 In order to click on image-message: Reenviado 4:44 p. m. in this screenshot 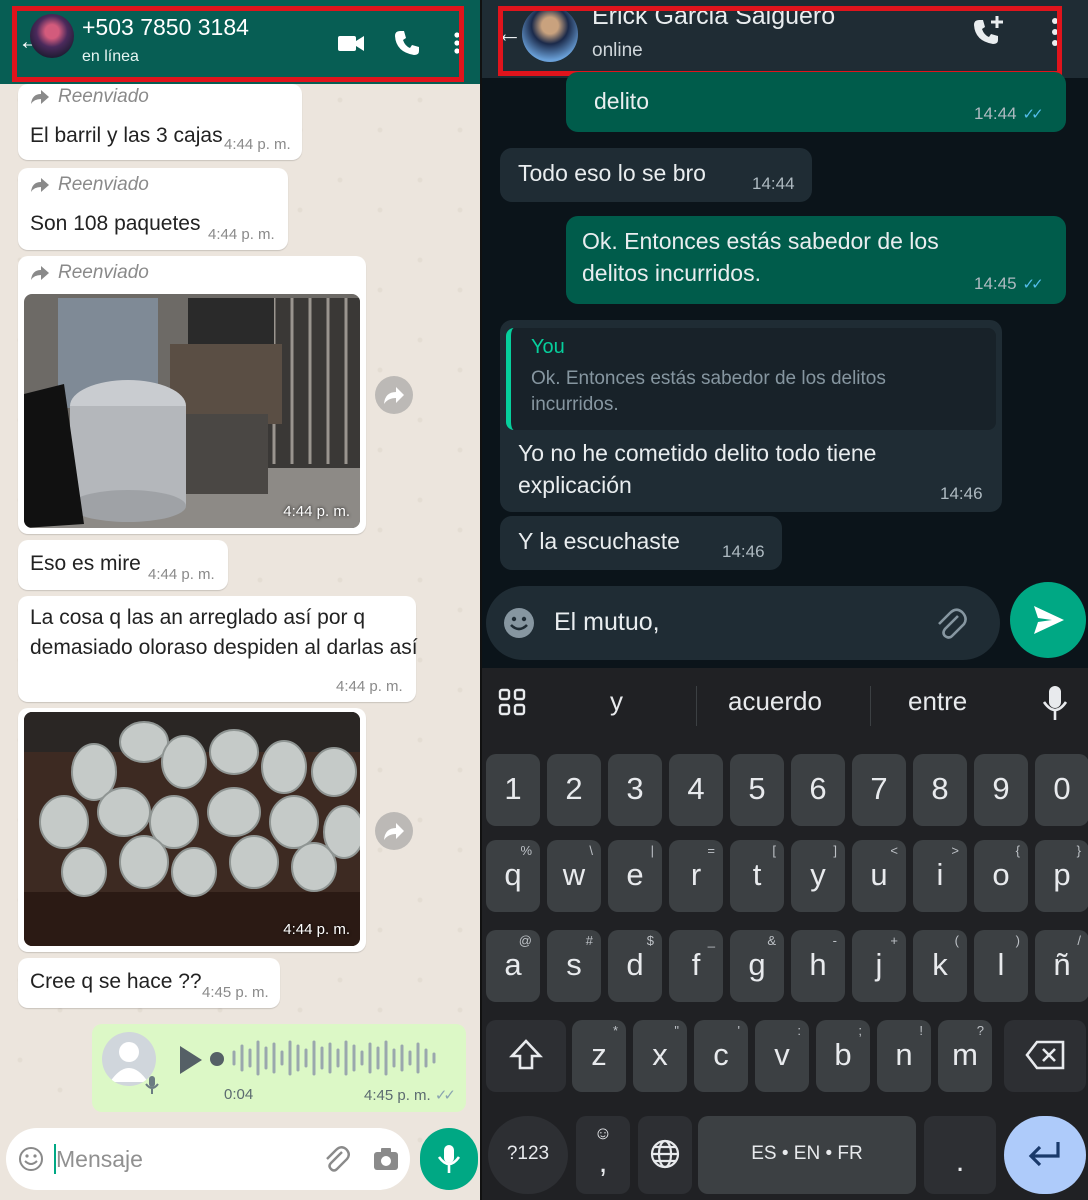, I will do `click(192, 395)`.